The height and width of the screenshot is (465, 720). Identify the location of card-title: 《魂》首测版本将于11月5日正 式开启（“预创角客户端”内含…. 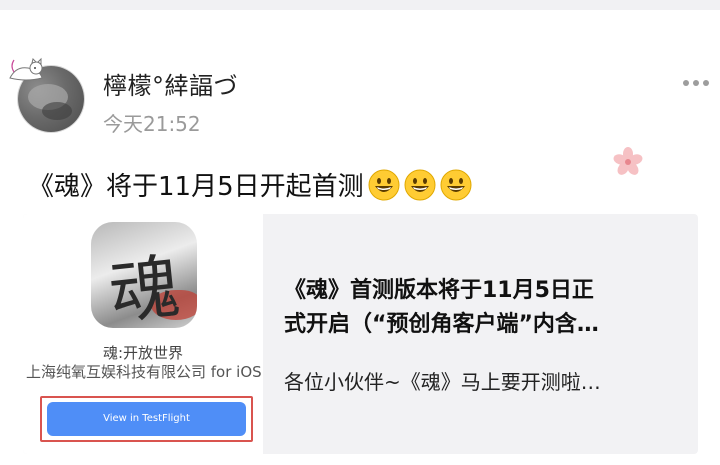
(481, 308).